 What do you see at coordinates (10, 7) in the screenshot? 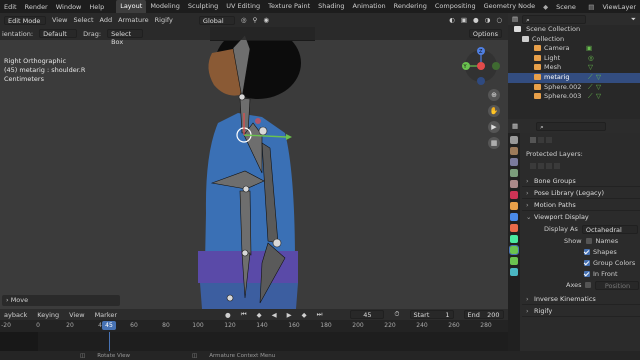
I see `menu-edit: Edit` at bounding box center [10, 7].